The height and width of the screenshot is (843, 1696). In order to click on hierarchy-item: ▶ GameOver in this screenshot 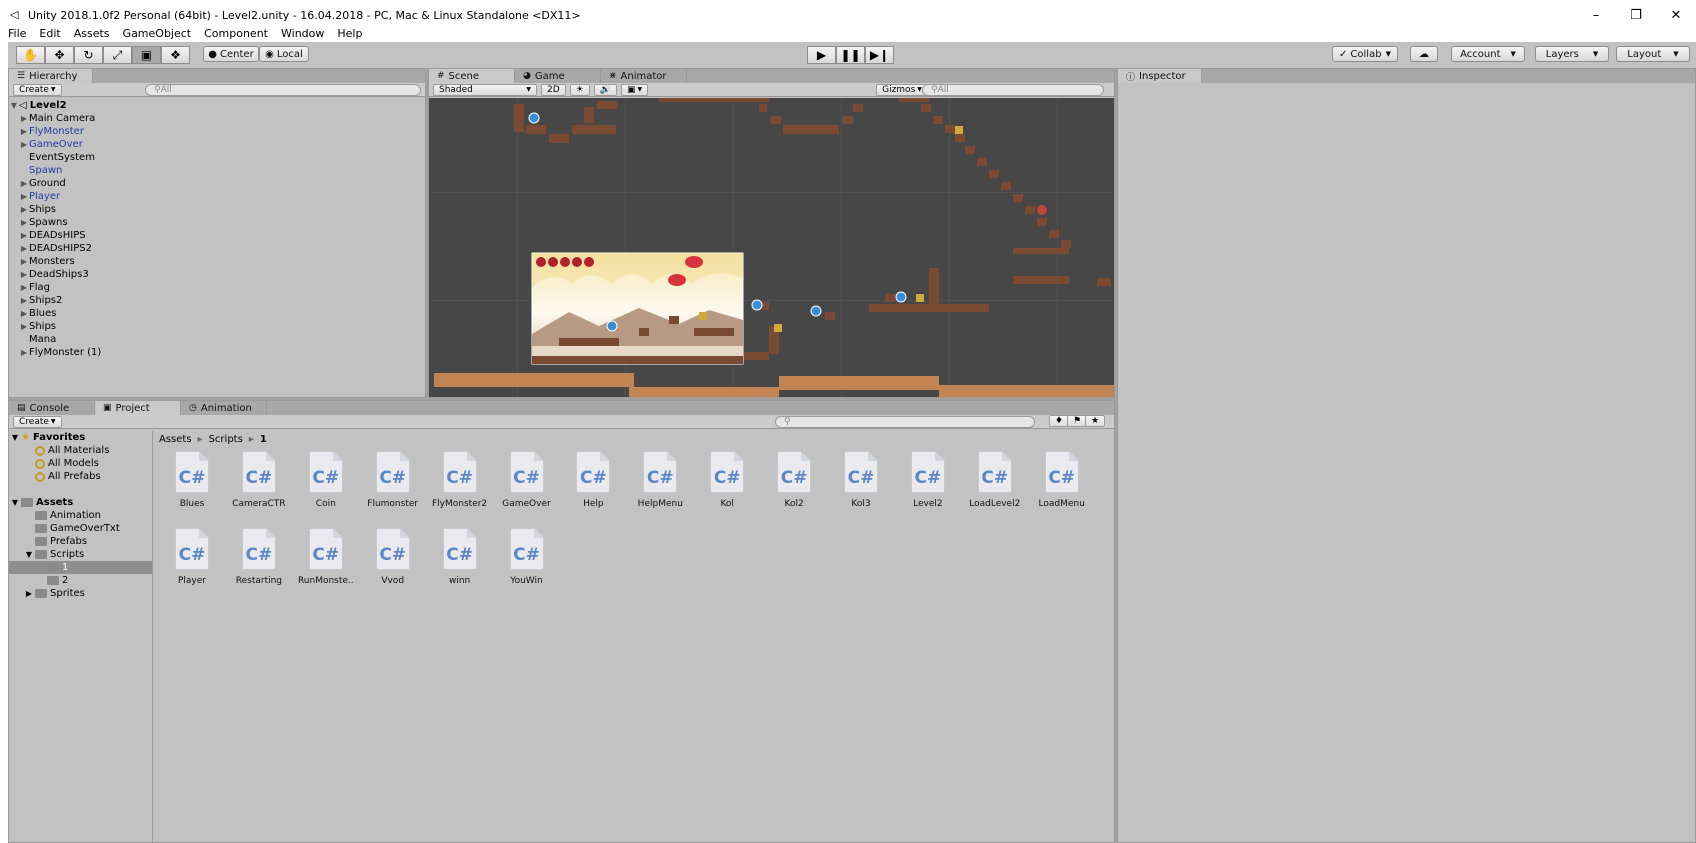, I will do `click(46, 144)`.